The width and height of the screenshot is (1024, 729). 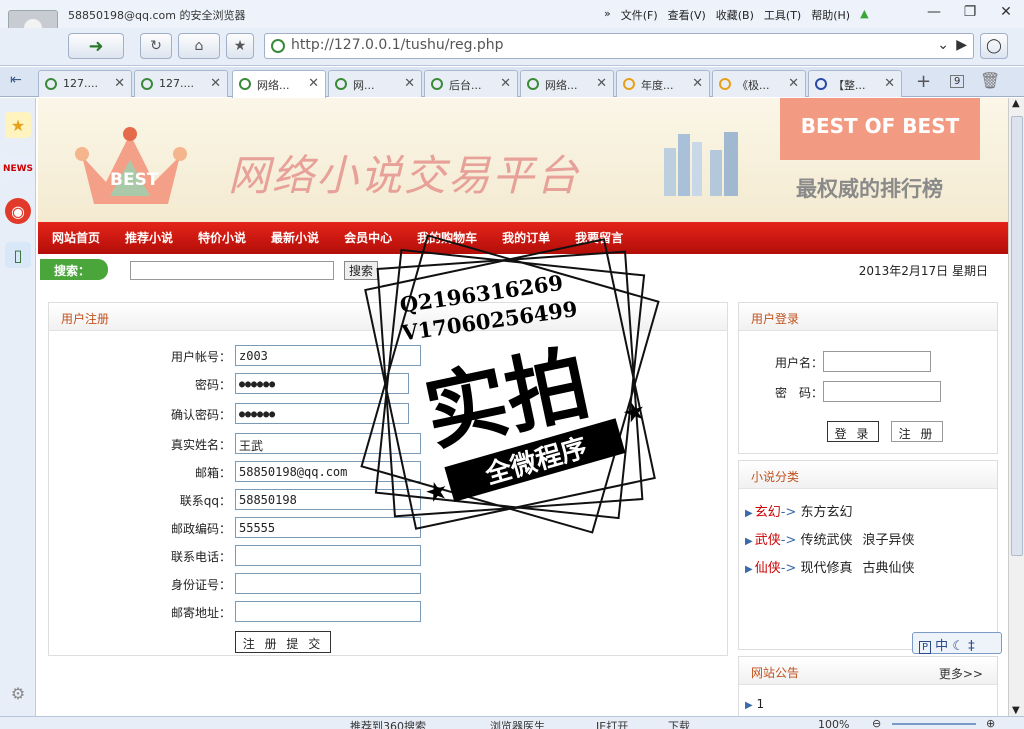 What do you see at coordinates (328, 527) in the screenshot?
I see `postcode-input: 55555` at bounding box center [328, 527].